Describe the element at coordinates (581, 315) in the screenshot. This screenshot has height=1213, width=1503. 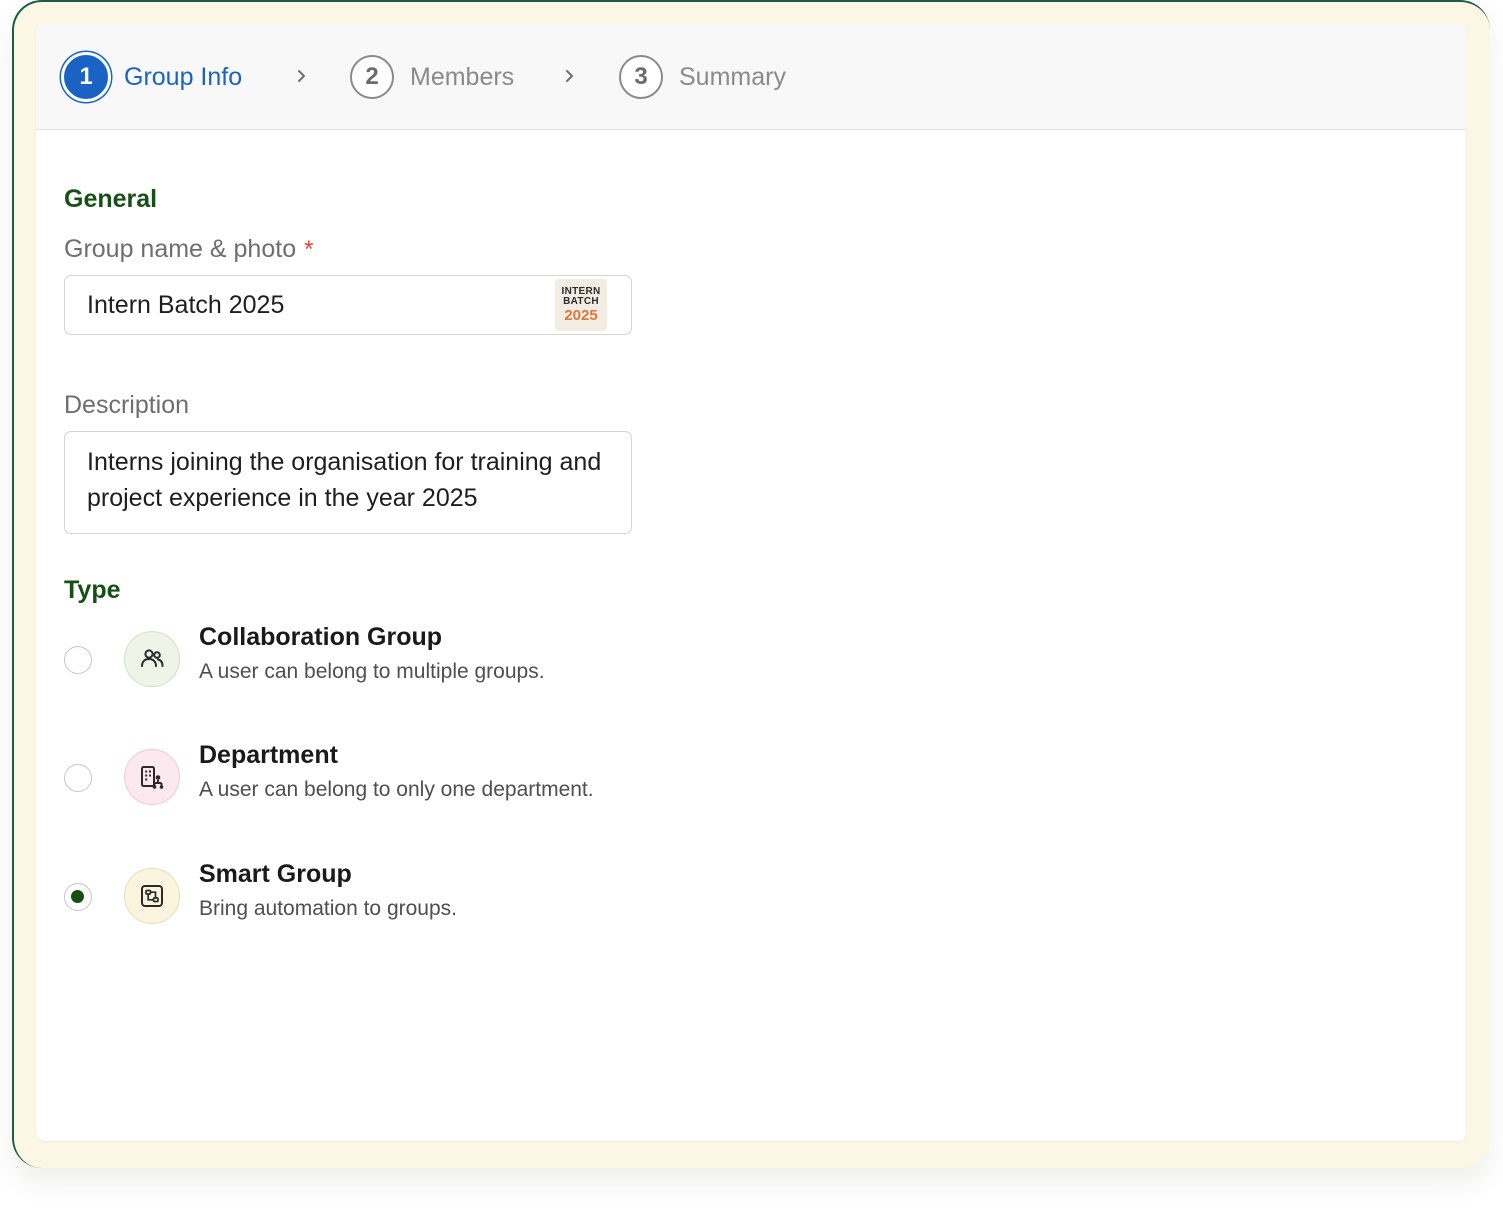
I see `group-photo-line3: 2025` at that location.